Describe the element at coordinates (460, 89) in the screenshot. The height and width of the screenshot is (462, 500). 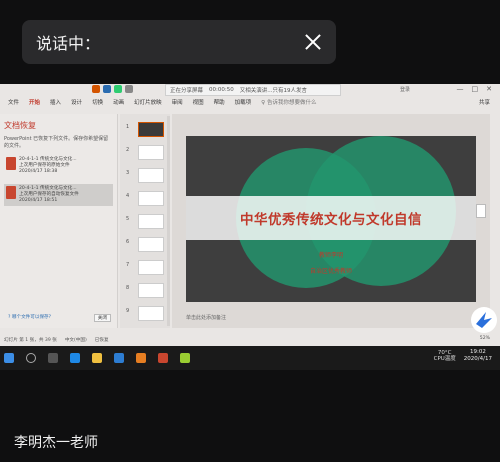
I see `minimize-icon: —` at that location.